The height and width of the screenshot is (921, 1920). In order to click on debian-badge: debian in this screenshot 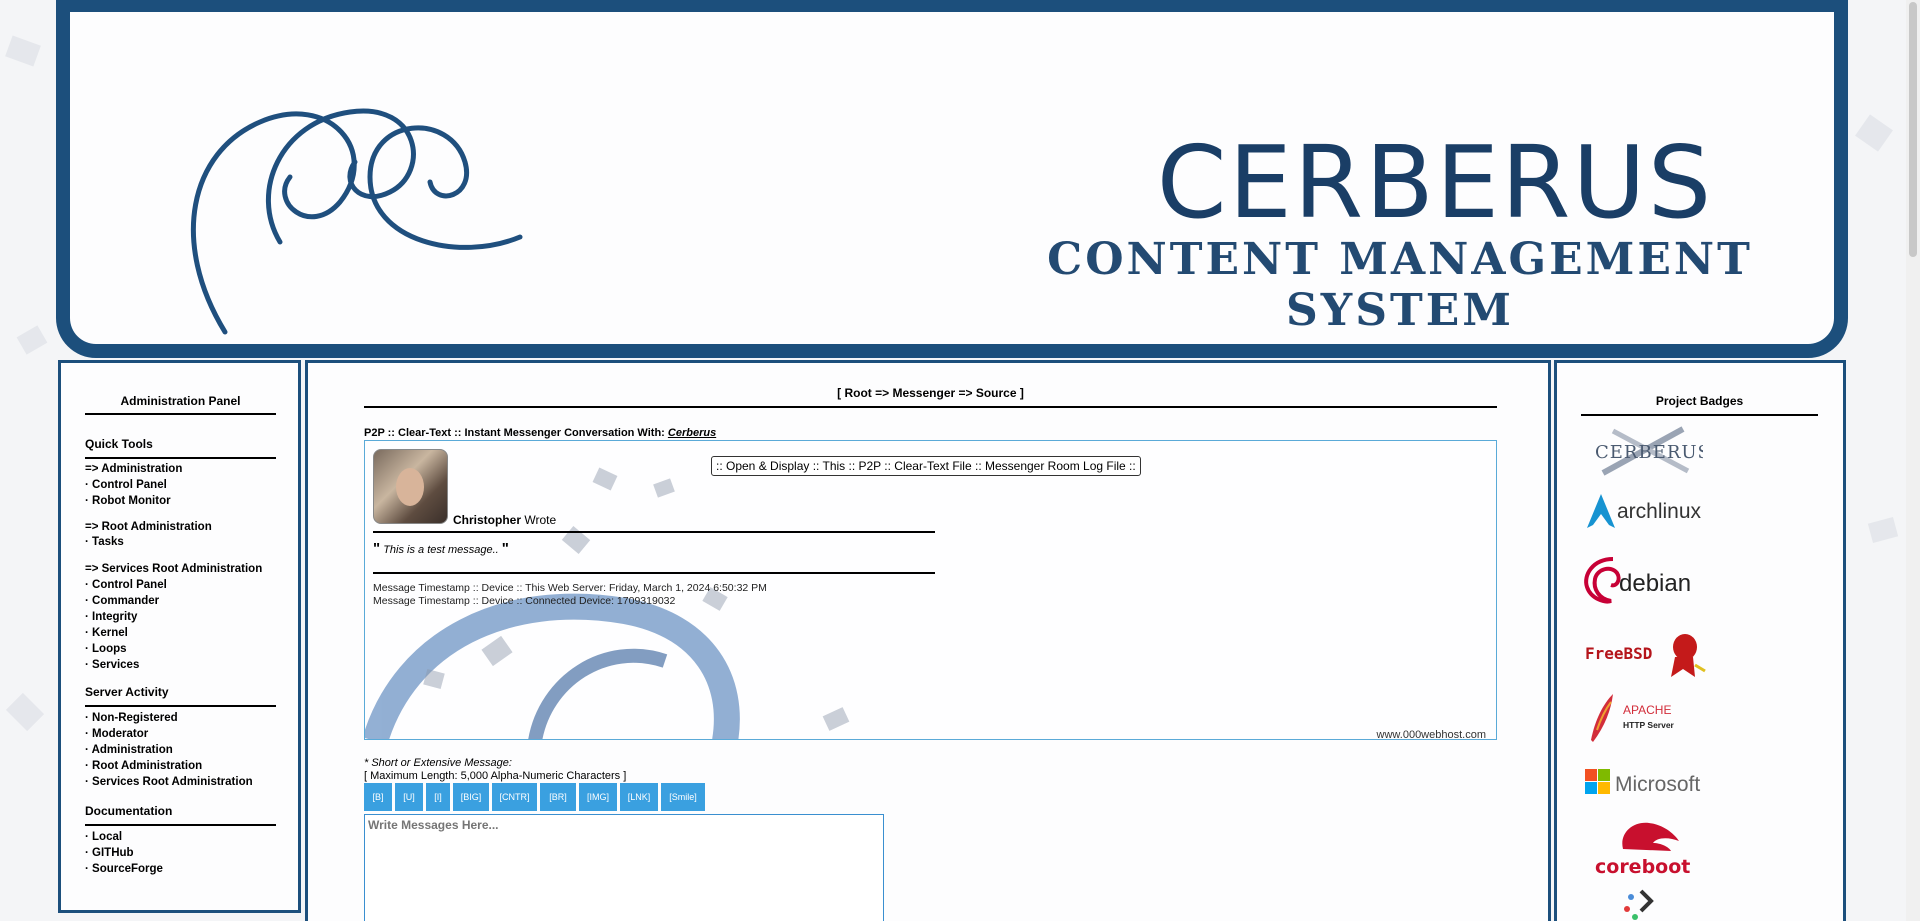, I will do `click(1648, 581)`.